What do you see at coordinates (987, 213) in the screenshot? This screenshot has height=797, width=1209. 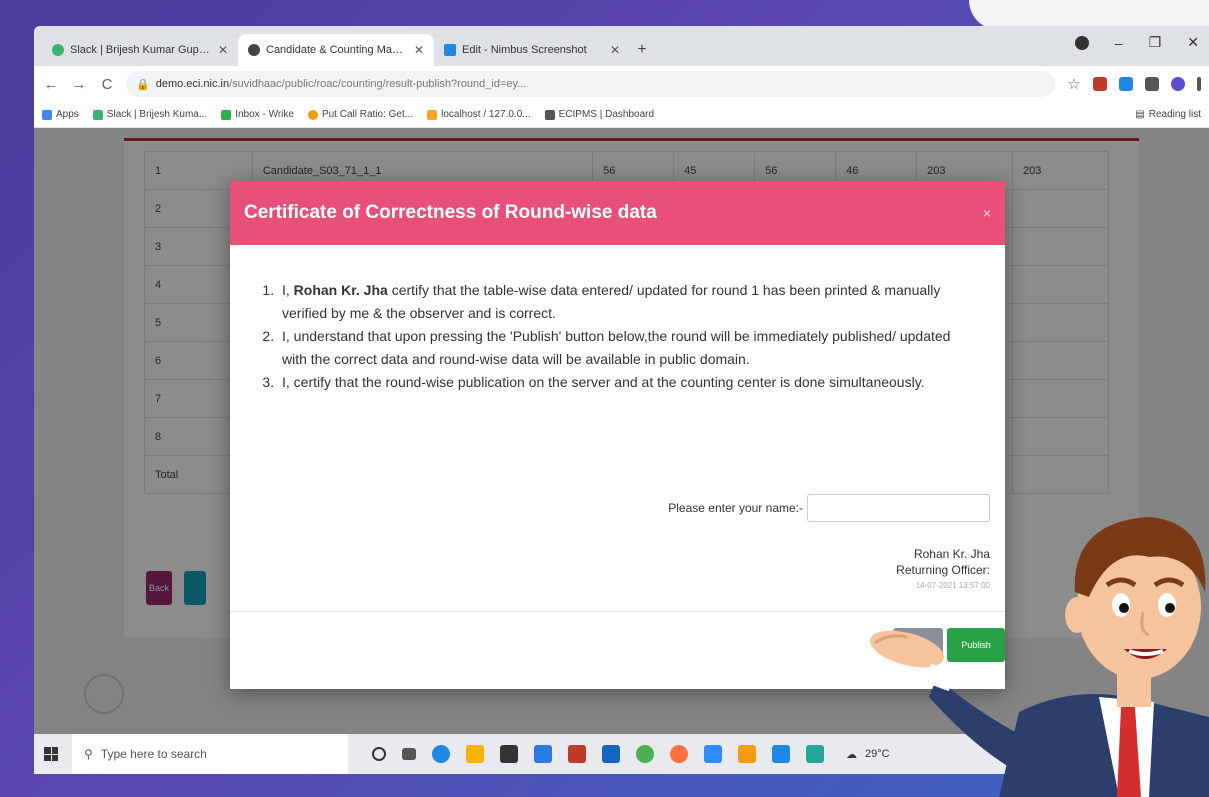 I see `close-icon: ×` at bounding box center [987, 213].